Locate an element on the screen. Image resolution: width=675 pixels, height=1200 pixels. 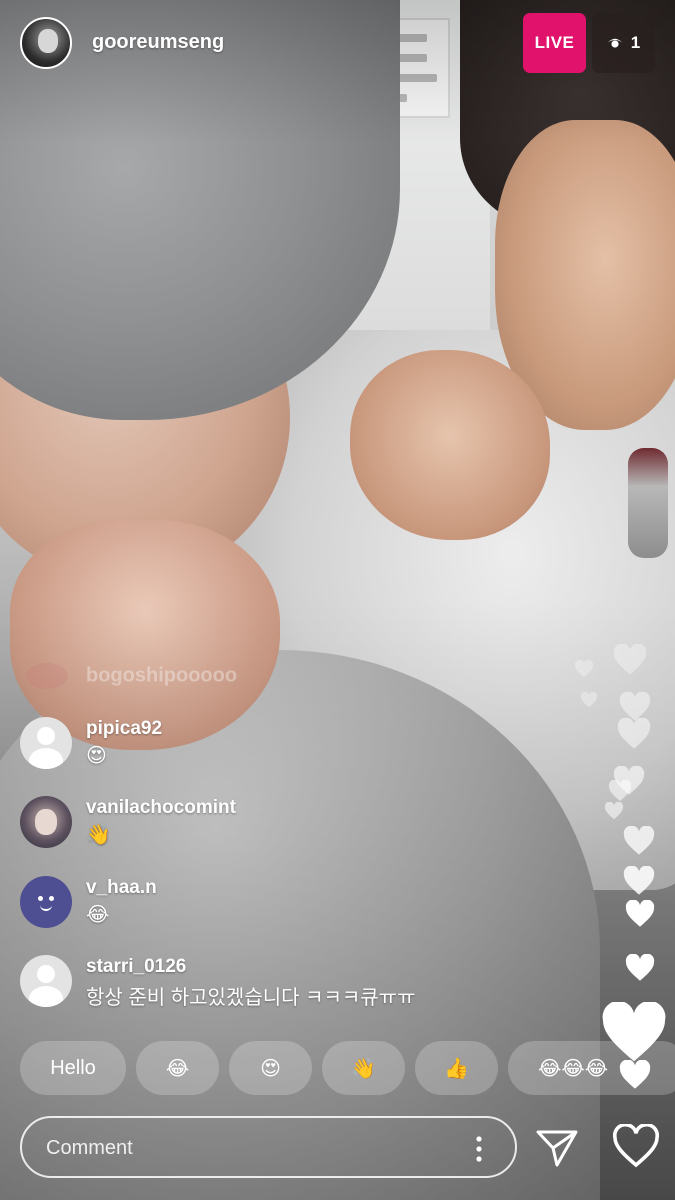
comment-item: pipica92 😍 is located at coordinates (280, 747).